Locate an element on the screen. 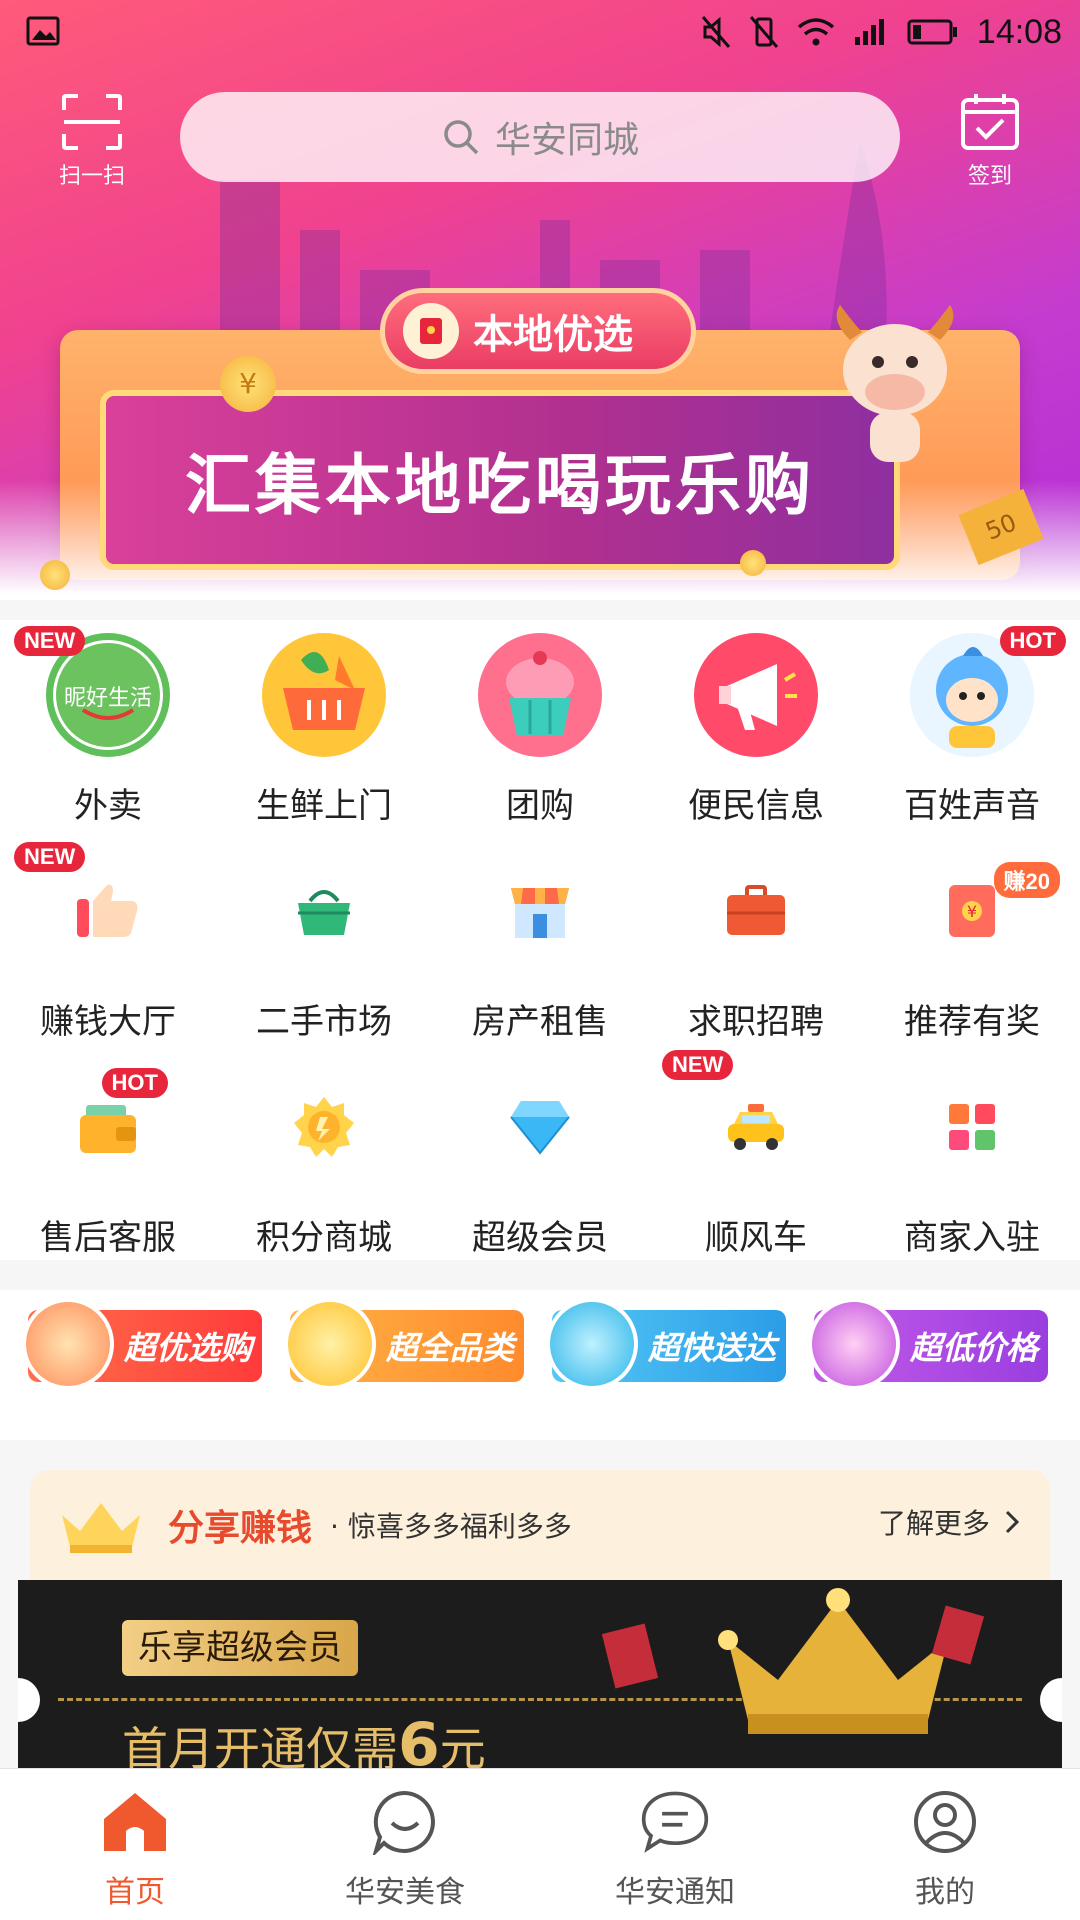  promo-tag: 乐享超级会员 is located at coordinates (240, 1648).